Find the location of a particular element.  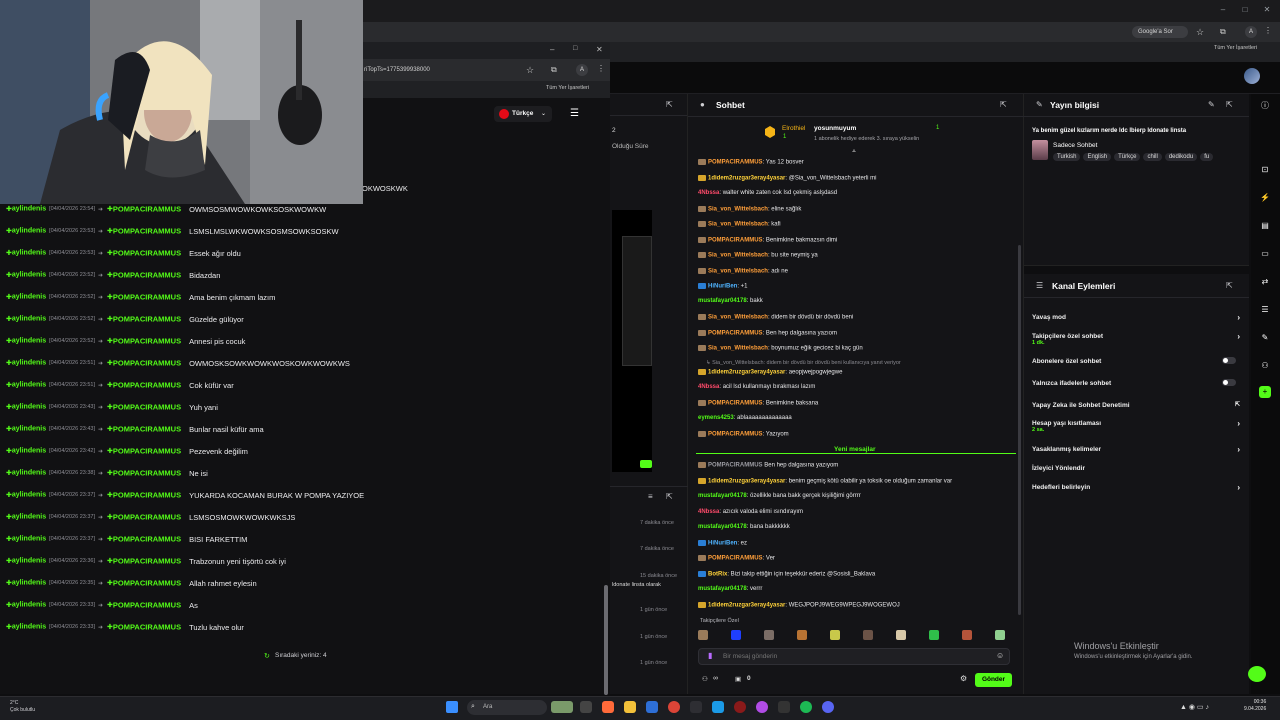

channel-action-item: Yalnızca ifadelerle sohbet is located at coordinates (1136, 383).